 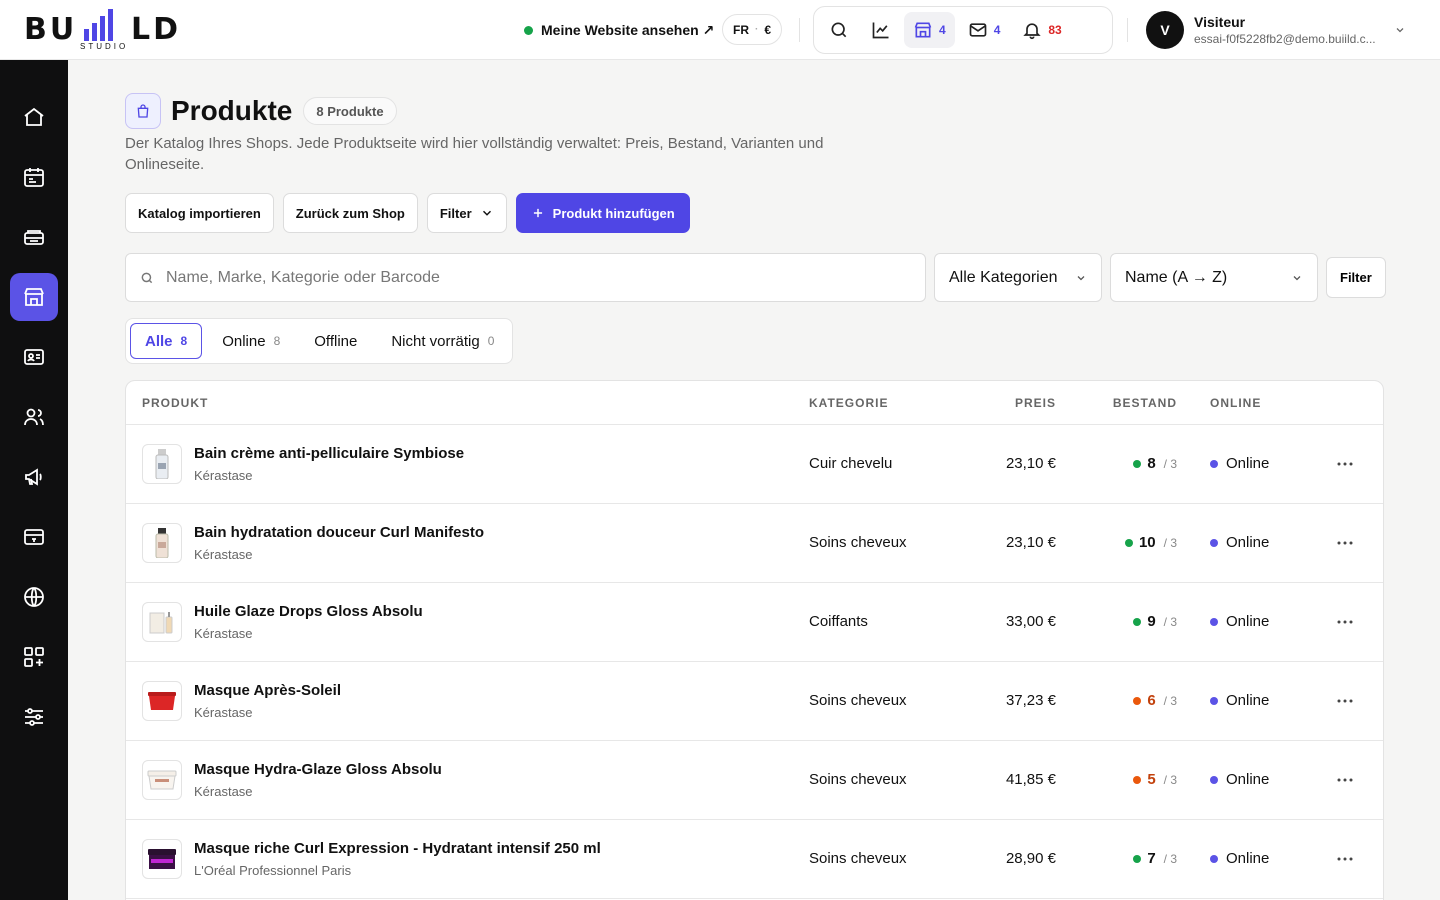 I want to click on notifications-button: 83, so click(x=1041, y=30).